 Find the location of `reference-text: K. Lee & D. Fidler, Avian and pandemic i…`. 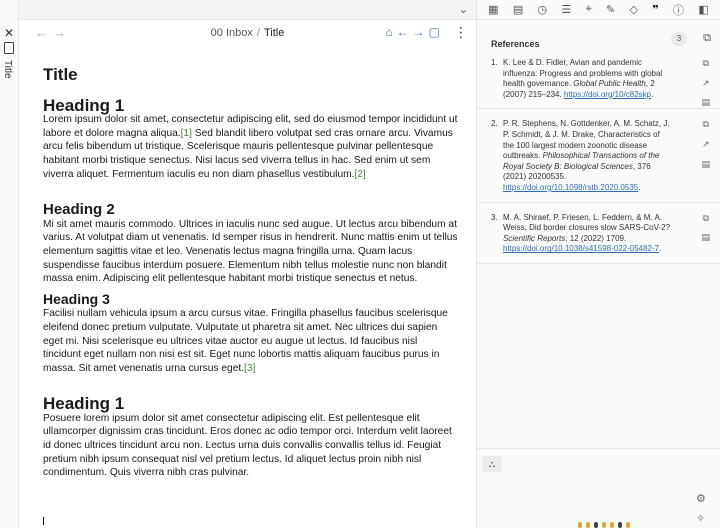

reference-text: K. Lee & D. Fidler, Avian and pandemic i… is located at coordinates (583, 78).